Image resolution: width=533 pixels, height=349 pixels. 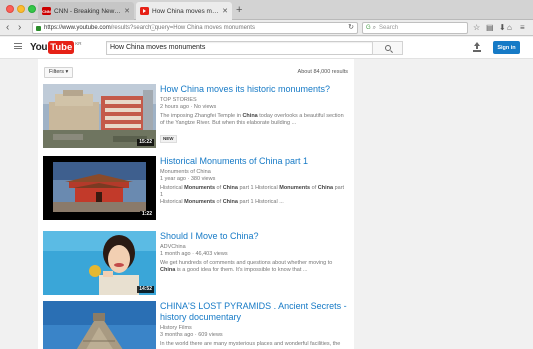 I want to click on video-thumbnail, so click(x=99, y=325).